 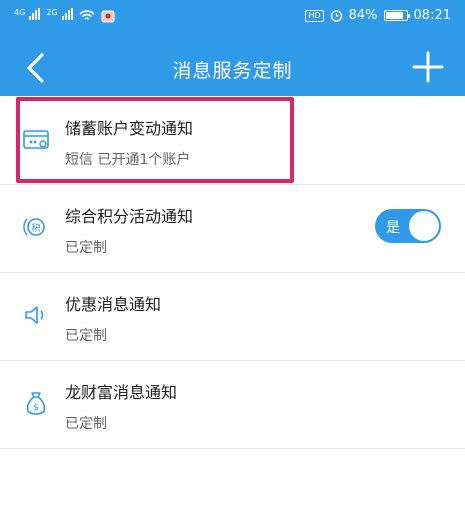 I want to click on toggle-knob, so click(x=424, y=226).